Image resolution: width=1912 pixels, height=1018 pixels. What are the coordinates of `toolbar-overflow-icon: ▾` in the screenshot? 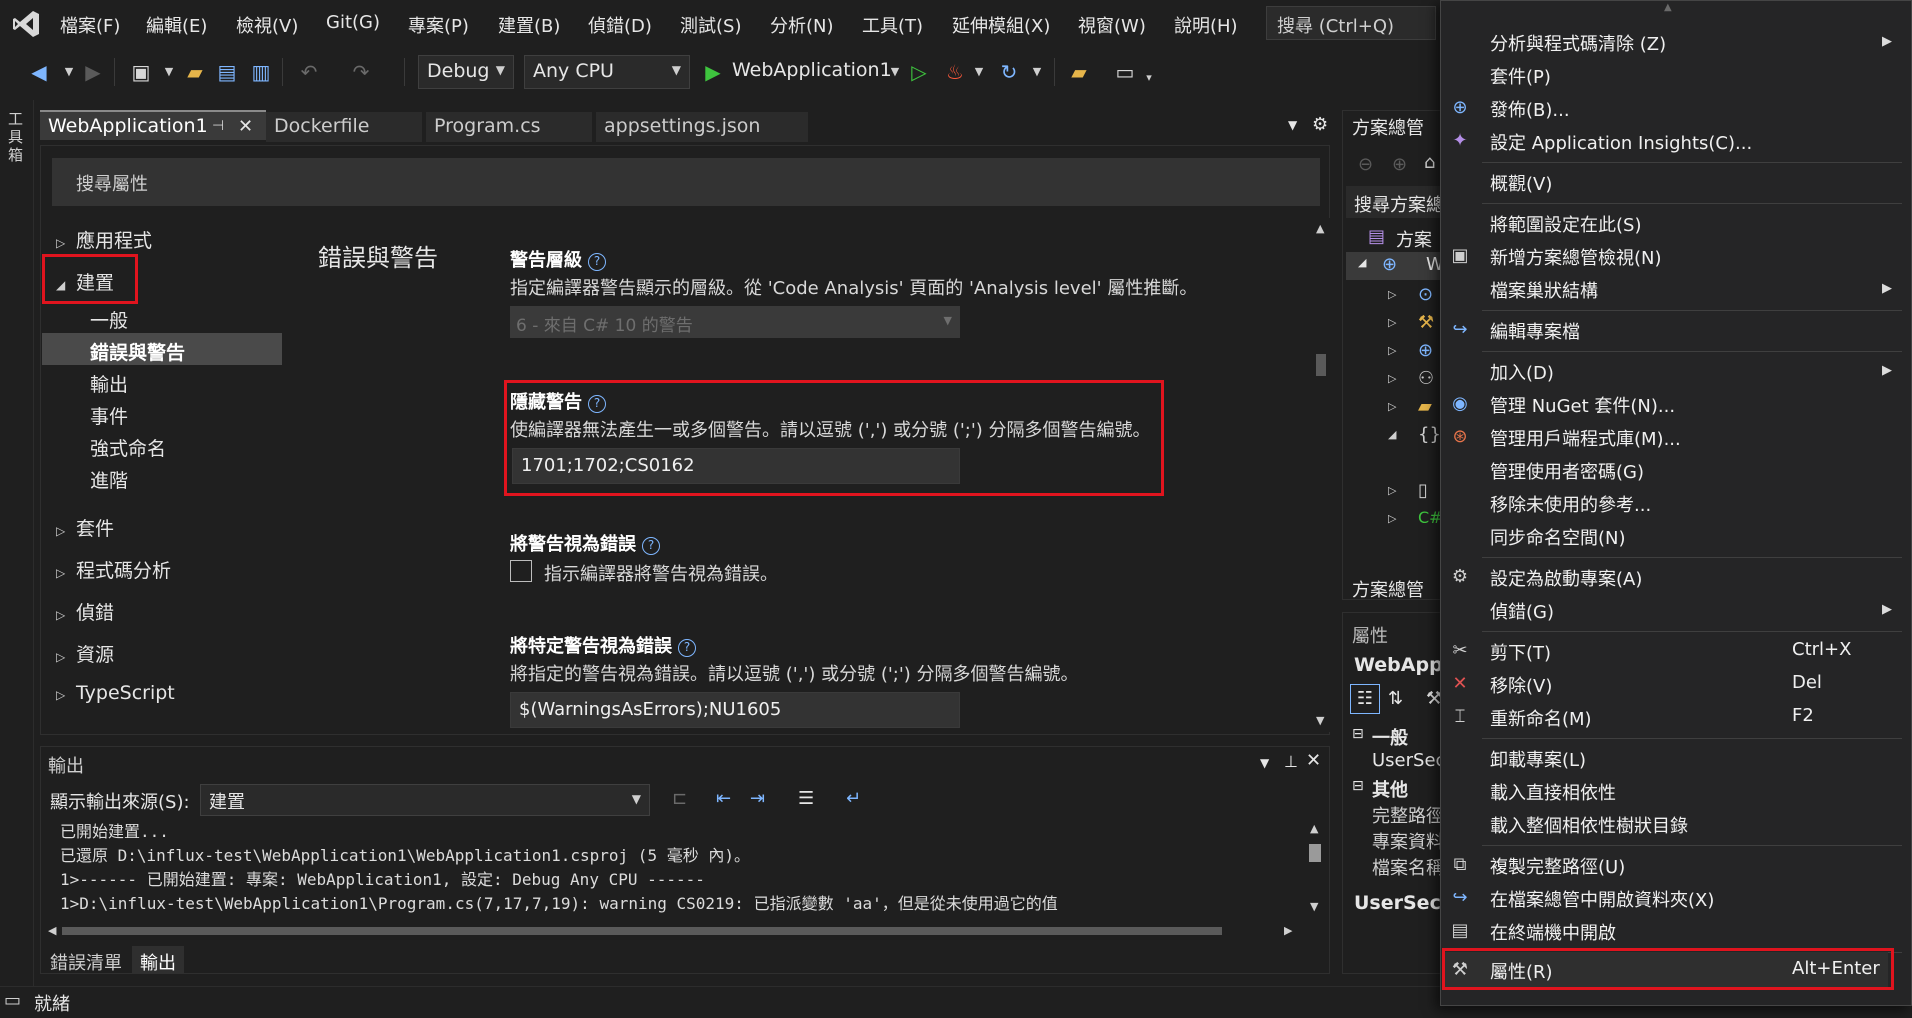 It's located at (1149, 78).